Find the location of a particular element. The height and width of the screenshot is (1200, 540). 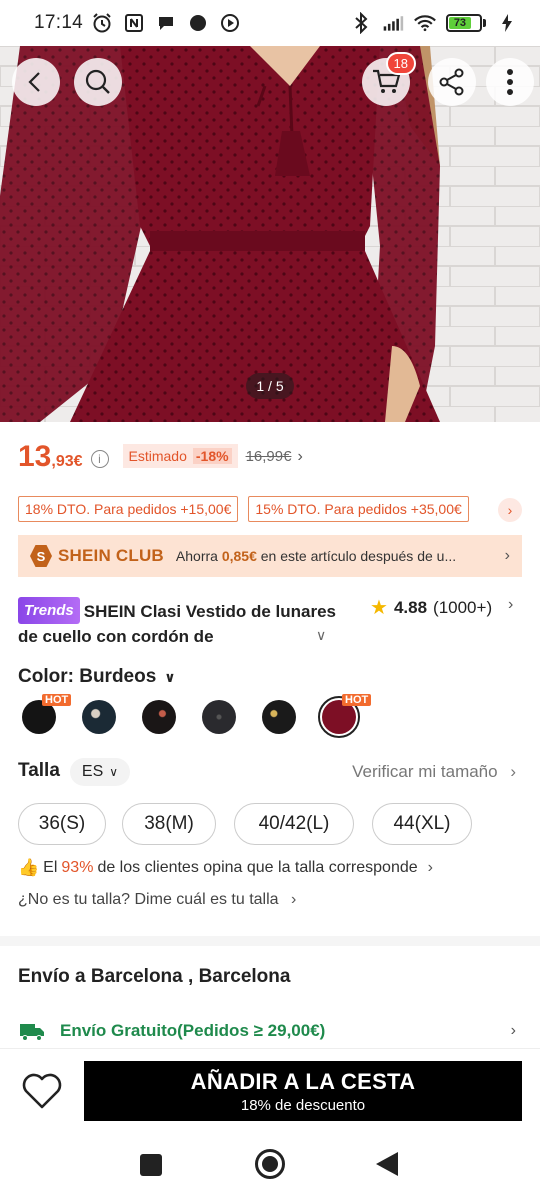

fit-percentage: 93% is located at coordinates (77, 867).